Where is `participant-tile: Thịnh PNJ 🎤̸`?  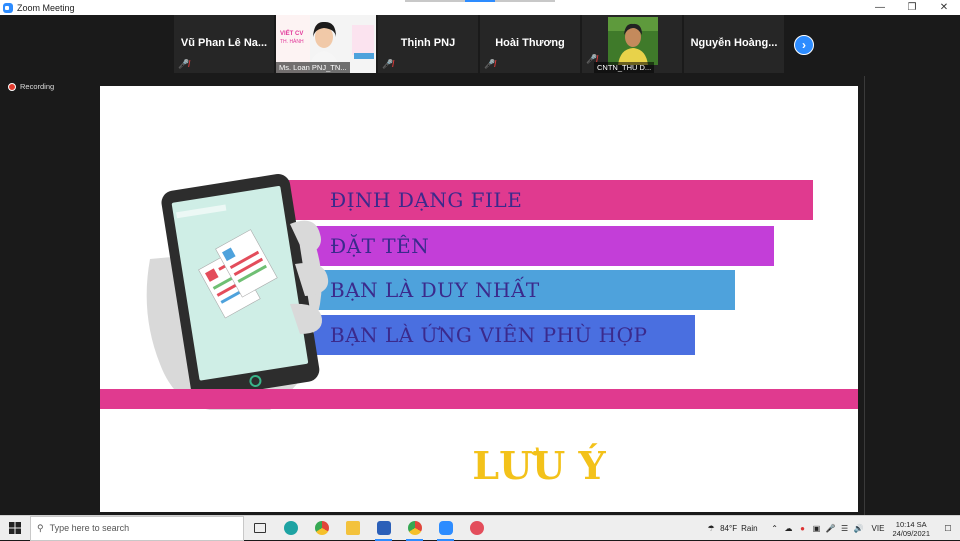
participant-tile: Thịnh PNJ 🎤̸ is located at coordinates (428, 44).